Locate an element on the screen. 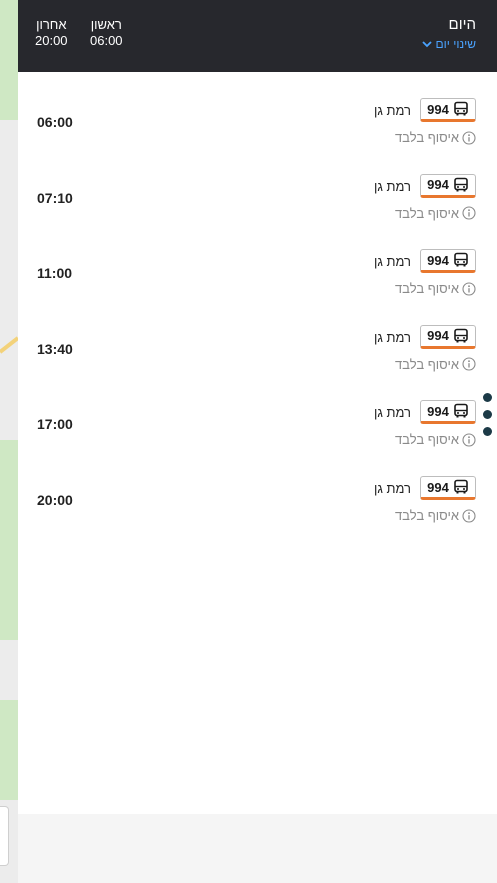  departure-time: 17:00 is located at coordinates (55, 424).